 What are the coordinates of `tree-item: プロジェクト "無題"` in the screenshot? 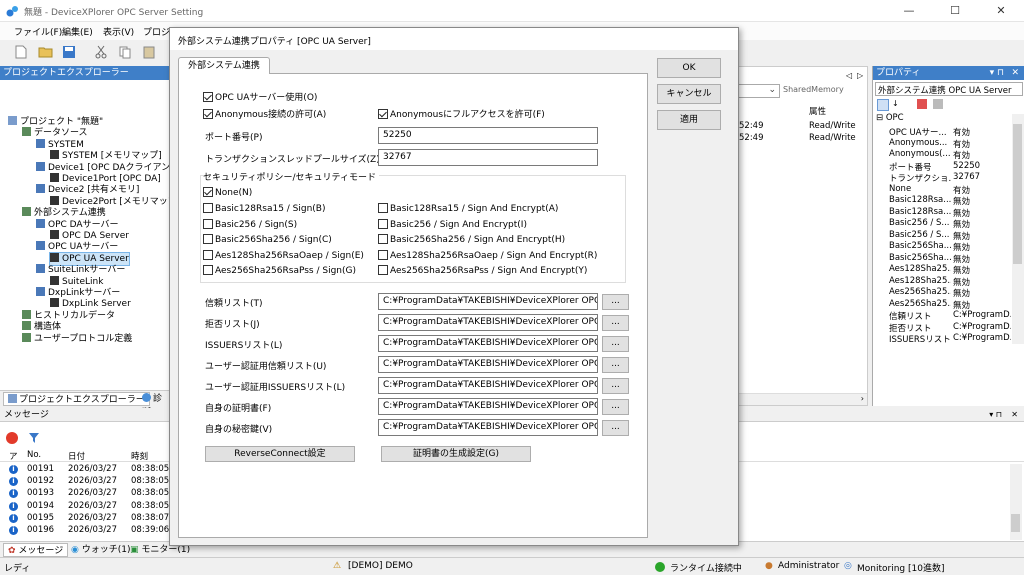 It's located at (55, 122).